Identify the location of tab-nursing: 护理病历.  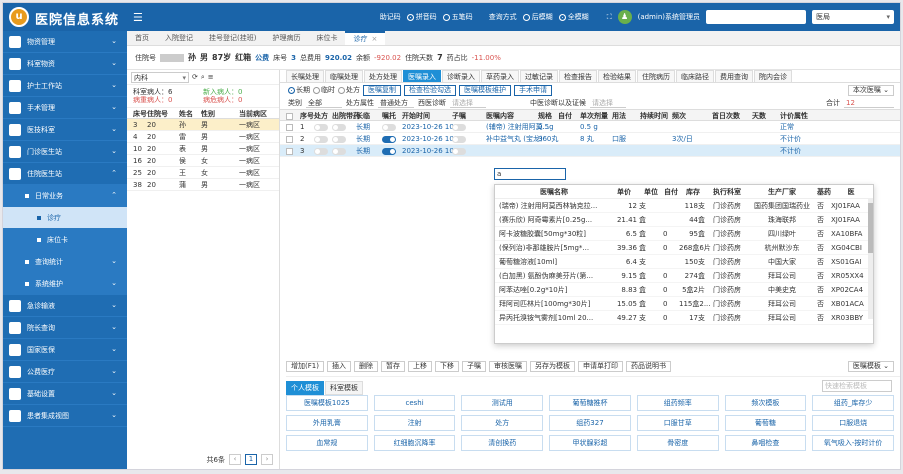
(286, 38).